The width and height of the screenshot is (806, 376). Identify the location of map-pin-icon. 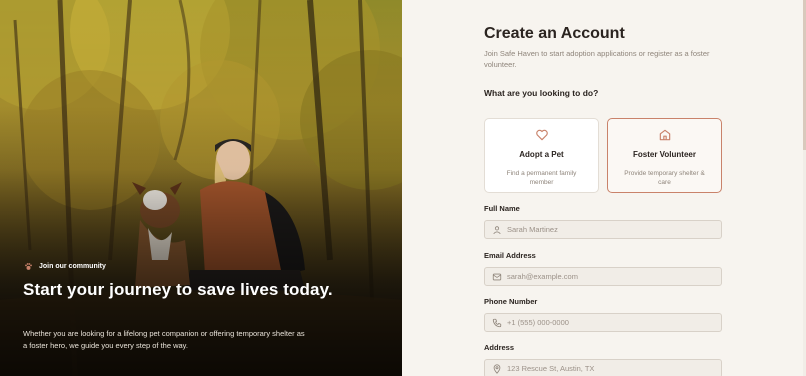
(497, 368).